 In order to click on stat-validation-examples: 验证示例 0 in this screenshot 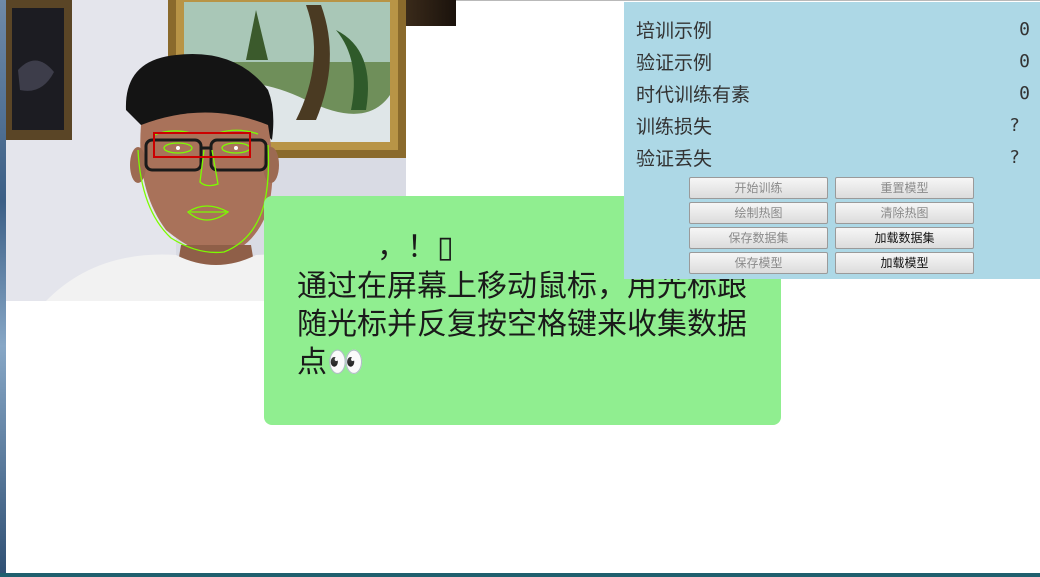, I will do `click(833, 61)`.